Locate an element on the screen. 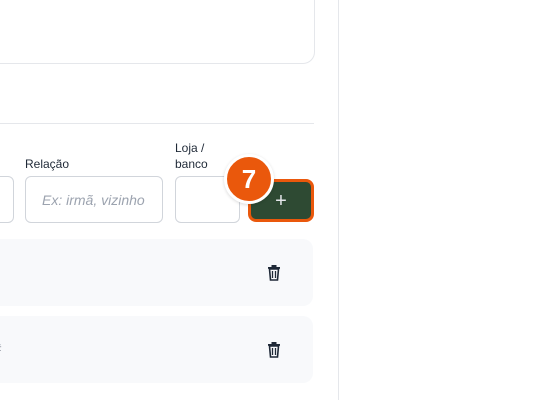 This screenshot has height=400, width=560. relacao-input is located at coordinates (94, 199).